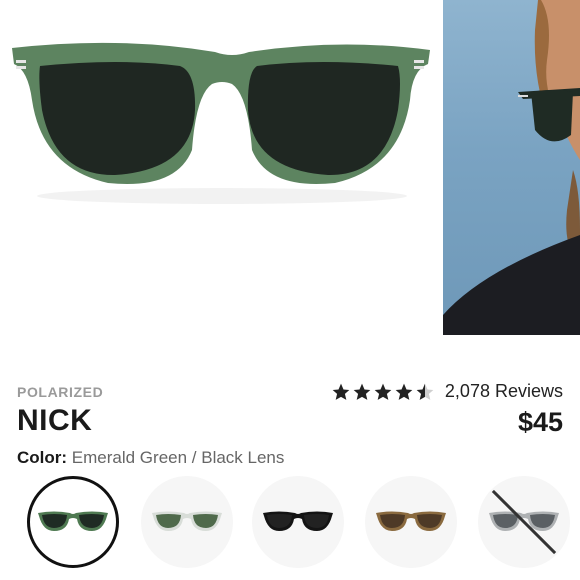 The height and width of the screenshot is (580, 580). I want to click on swatch-grey-unavailable, so click(524, 522).